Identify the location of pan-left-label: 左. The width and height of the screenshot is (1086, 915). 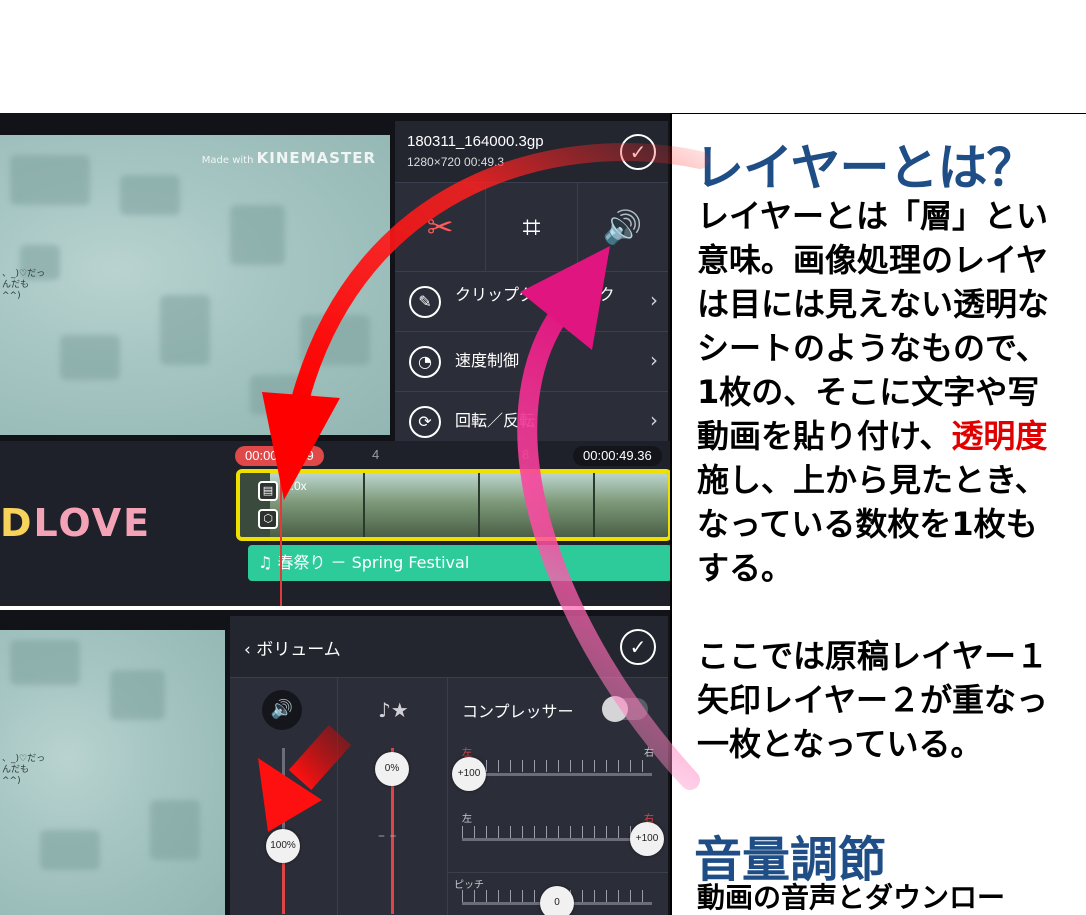
(467, 819).